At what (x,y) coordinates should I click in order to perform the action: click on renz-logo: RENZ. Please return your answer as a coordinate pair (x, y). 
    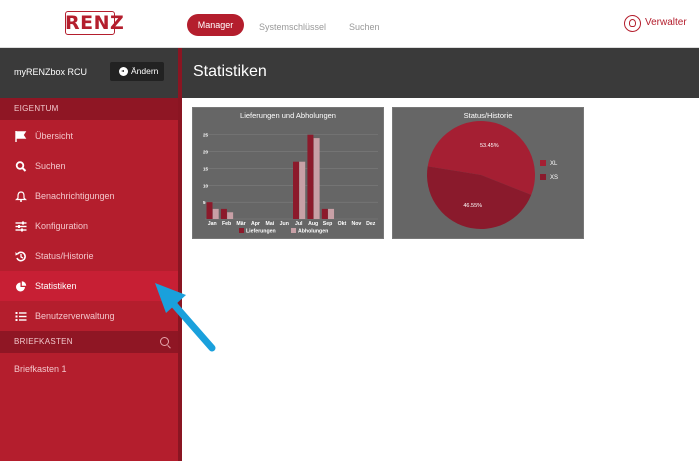
    Looking at the image, I should click on (95, 23).